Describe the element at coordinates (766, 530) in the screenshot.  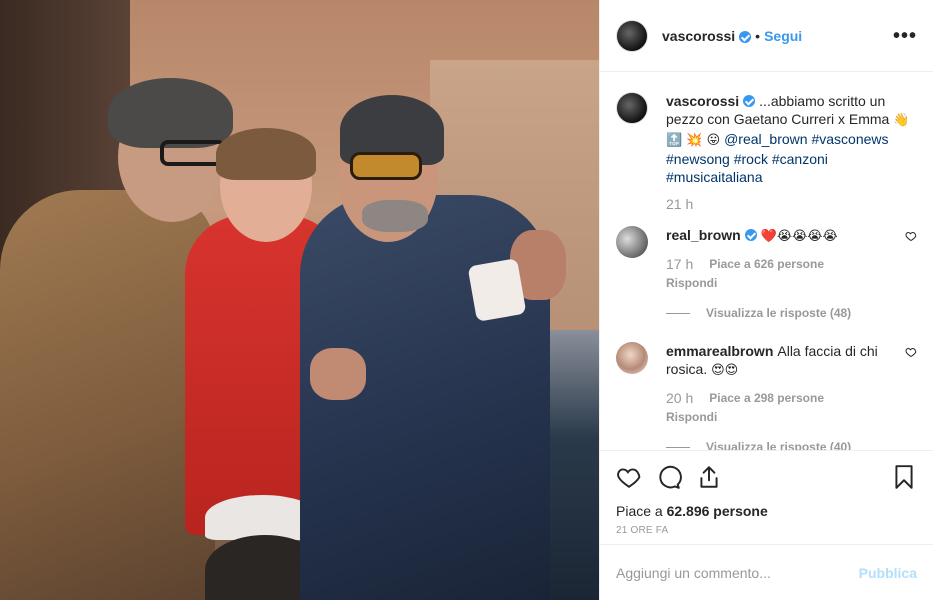
I see `post-timestamp: 21 ore fa` at that location.